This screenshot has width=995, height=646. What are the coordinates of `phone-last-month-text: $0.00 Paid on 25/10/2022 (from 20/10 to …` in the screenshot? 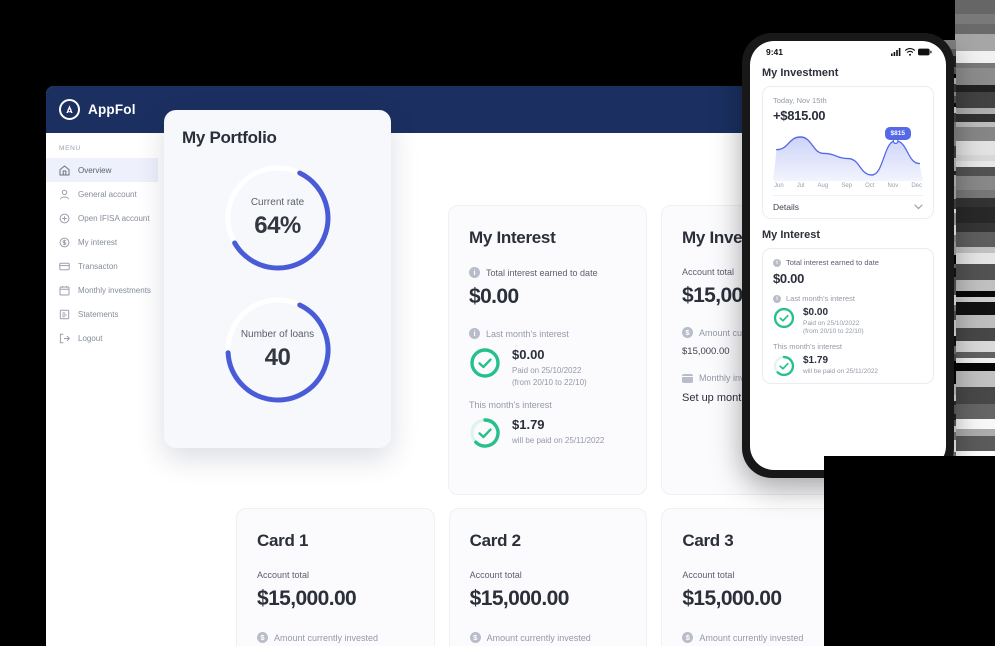 It's located at (833, 321).